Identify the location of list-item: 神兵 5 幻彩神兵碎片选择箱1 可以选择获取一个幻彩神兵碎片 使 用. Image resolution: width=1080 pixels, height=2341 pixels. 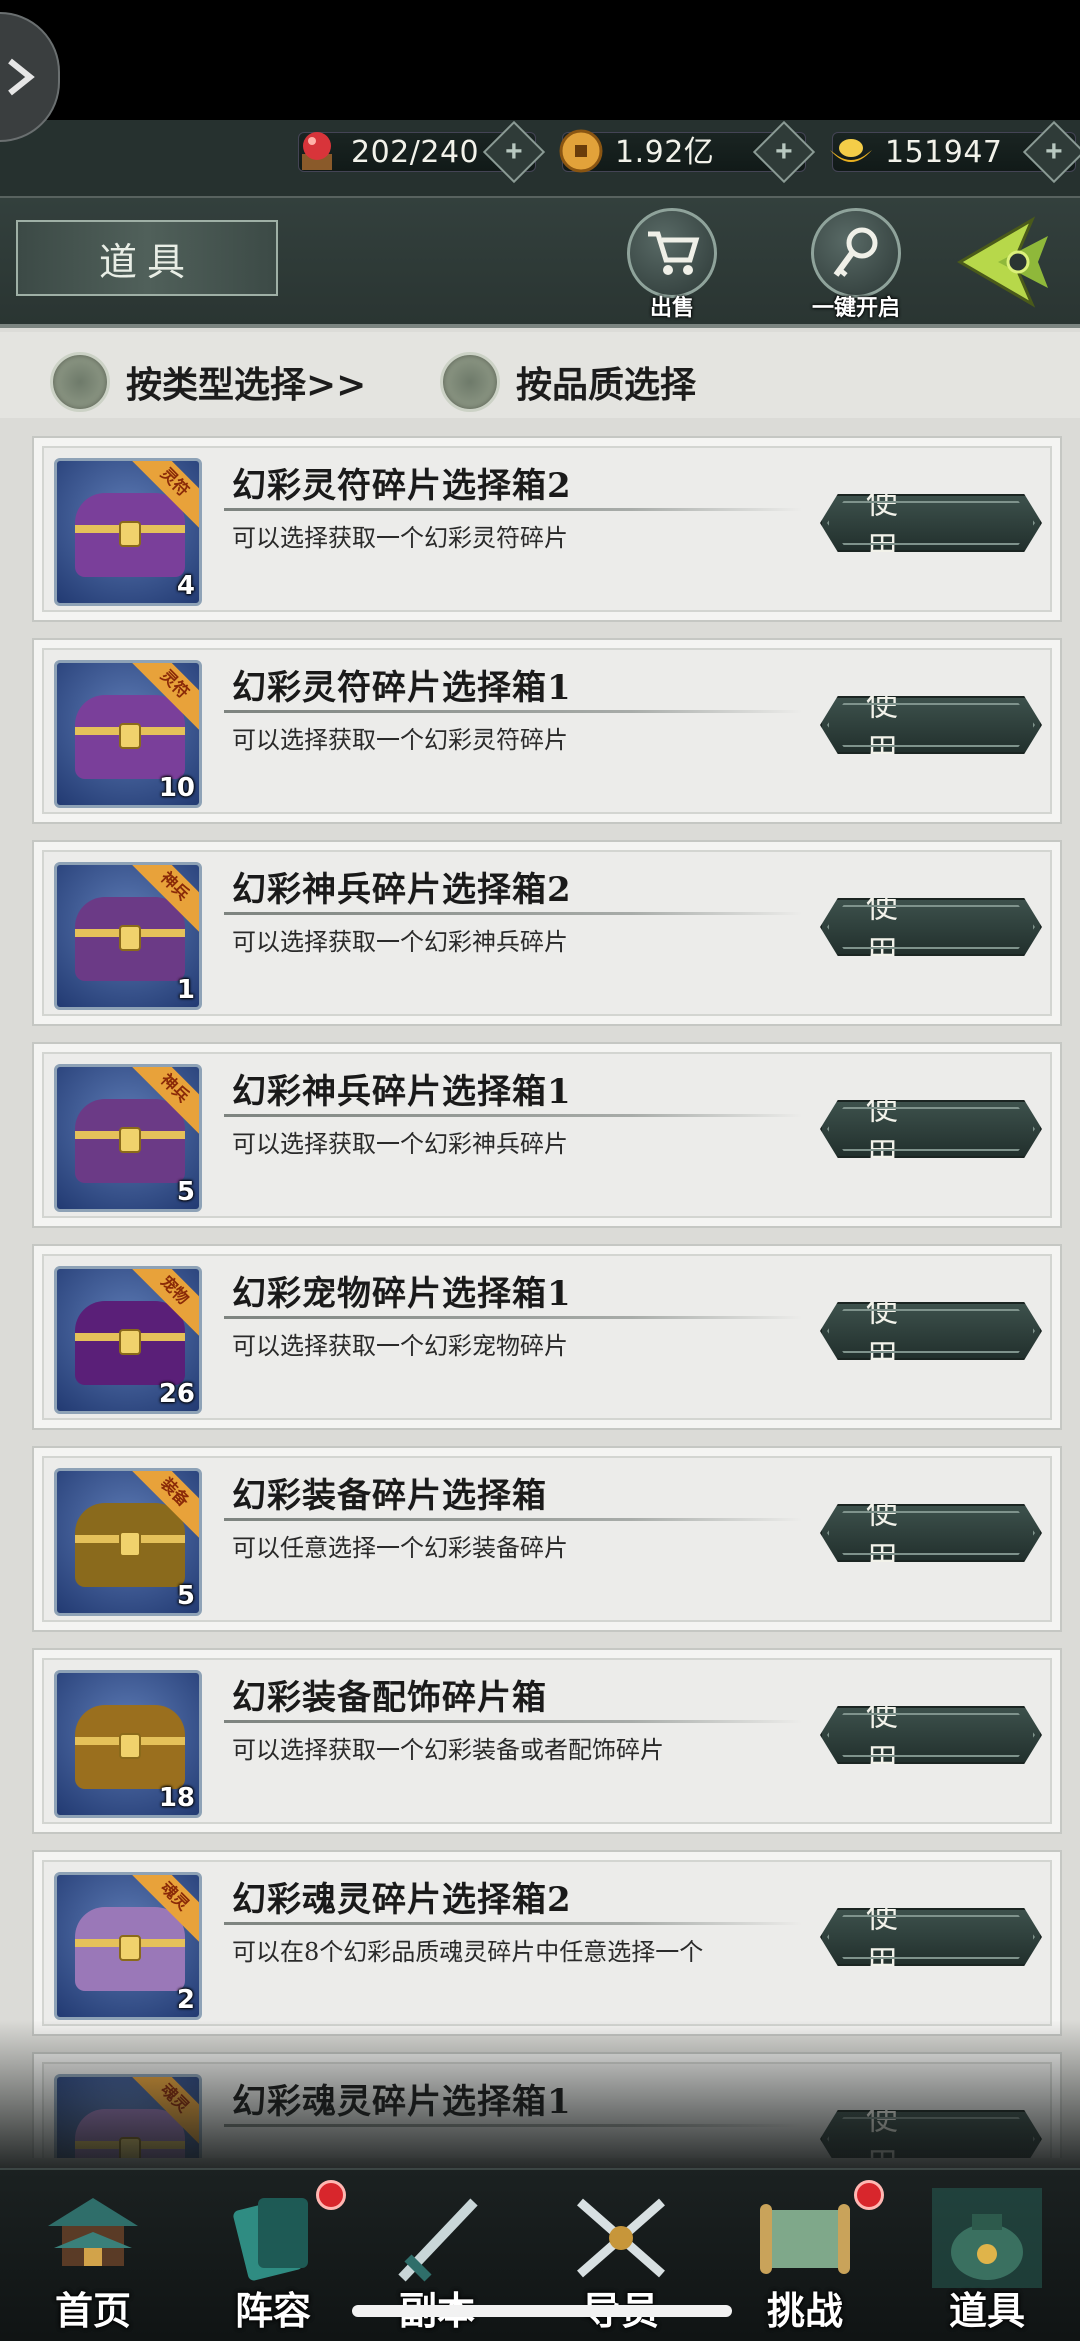
(547, 1135).